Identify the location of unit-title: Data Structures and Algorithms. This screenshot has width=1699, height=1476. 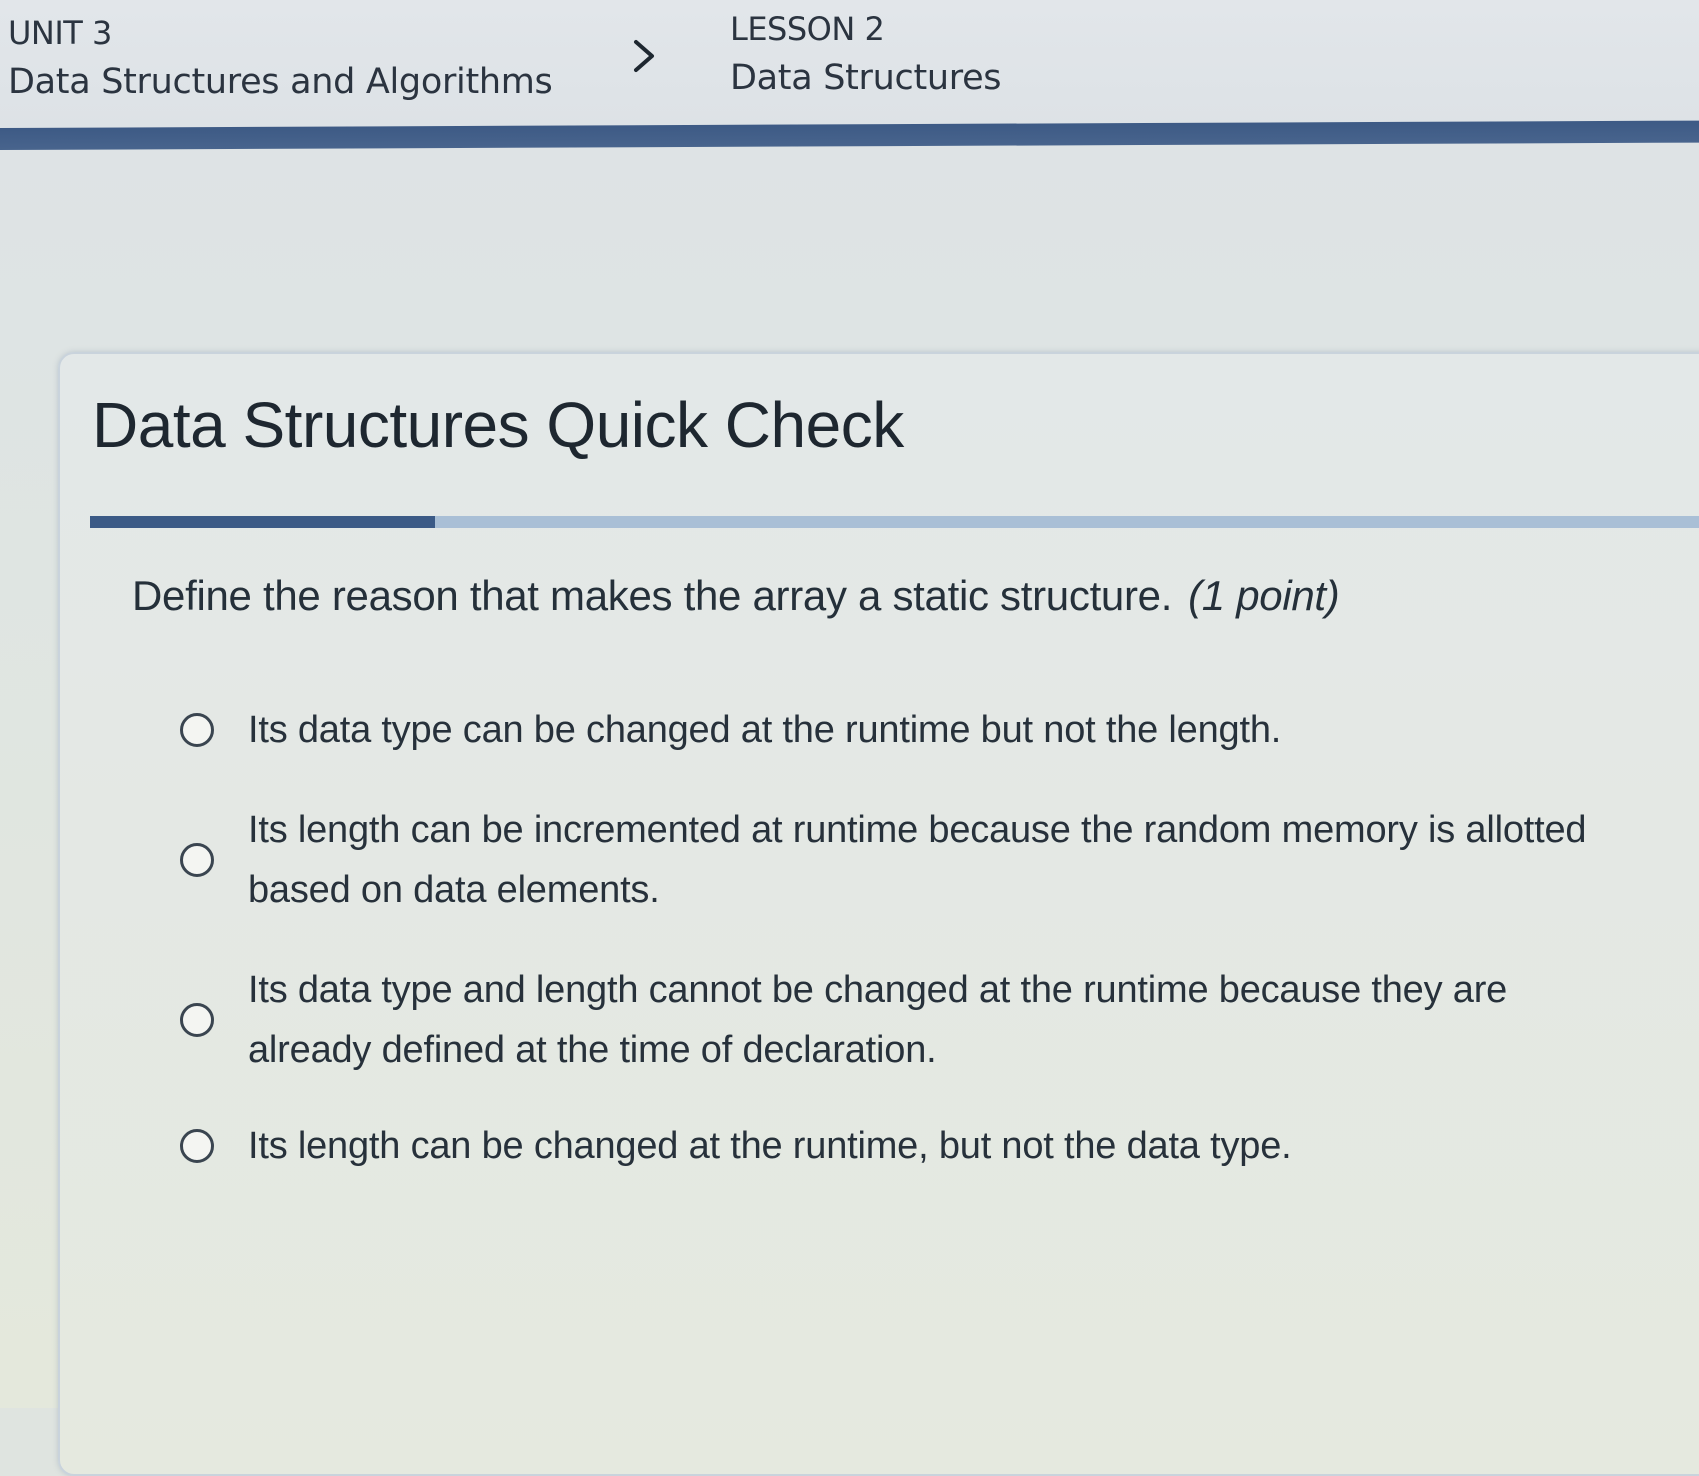
(280, 82).